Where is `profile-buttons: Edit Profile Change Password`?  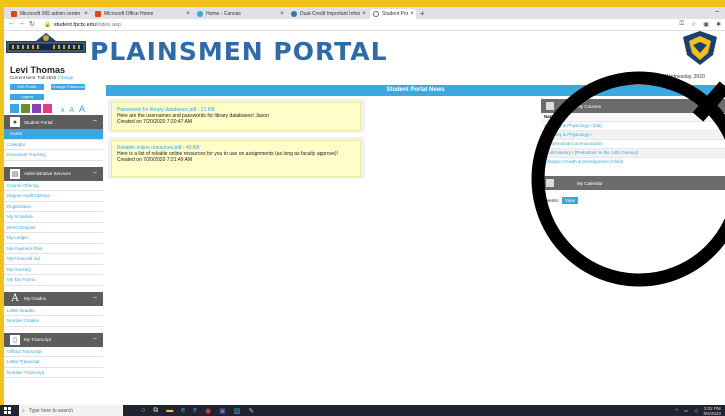
profile-buttons: Edit Profile Change Password is located at coordinates (47, 87).